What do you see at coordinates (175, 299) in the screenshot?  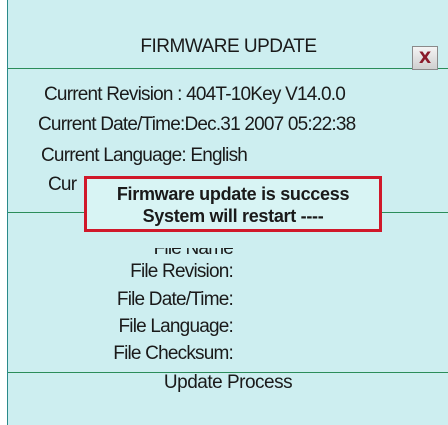 I see `file-datetime-label: File Date/Time:` at bounding box center [175, 299].